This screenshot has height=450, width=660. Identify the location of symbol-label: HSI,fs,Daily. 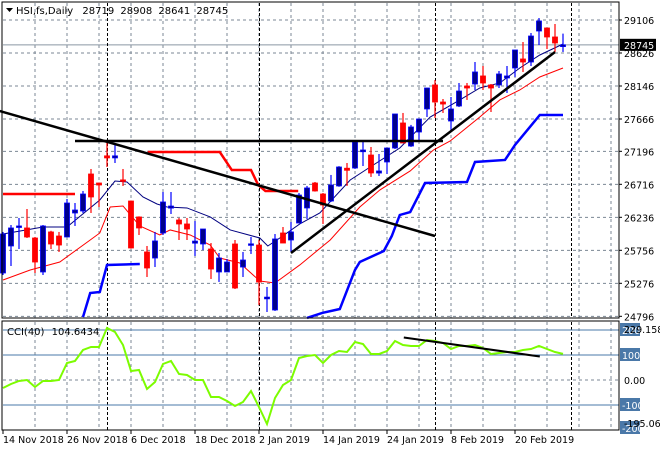
(44, 11).